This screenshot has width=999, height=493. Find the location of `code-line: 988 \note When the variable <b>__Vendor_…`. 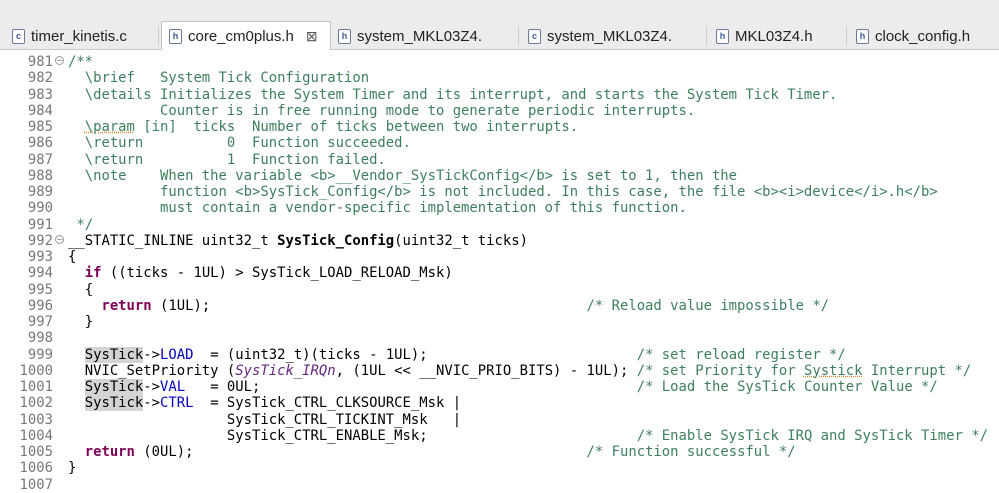

code-line: 988 \note When the variable <b>__Vendor_… is located at coordinates (499, 176).